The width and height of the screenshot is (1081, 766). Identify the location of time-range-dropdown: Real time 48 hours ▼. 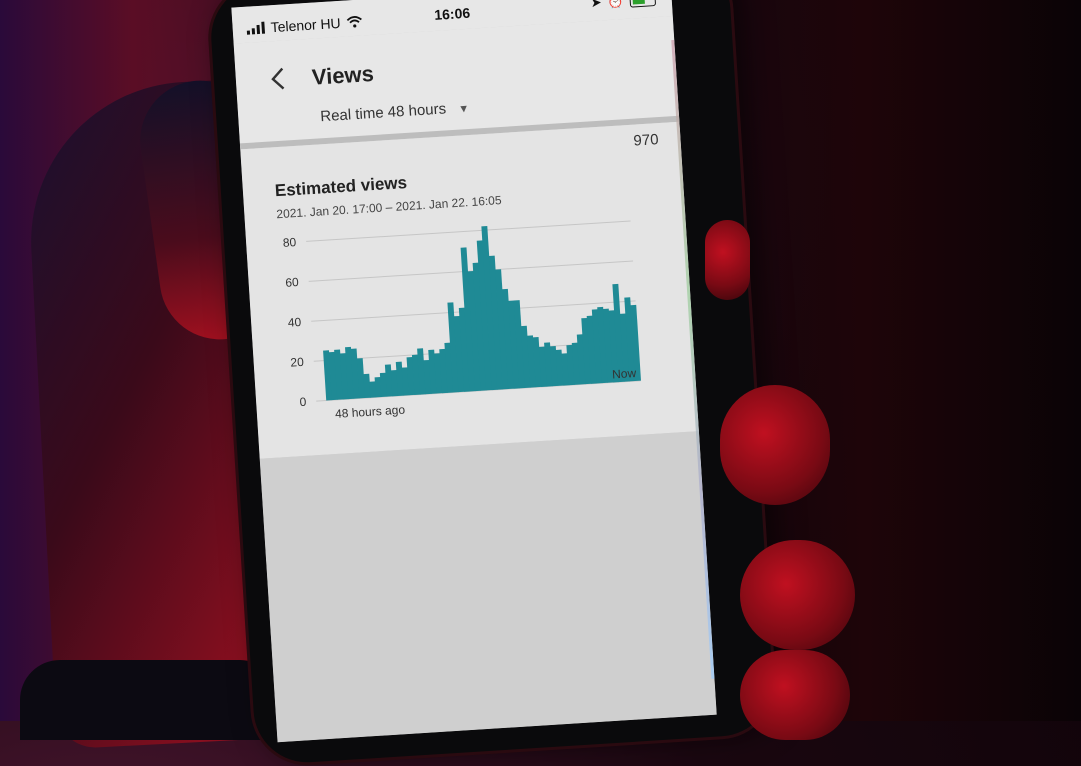
(395, 112).